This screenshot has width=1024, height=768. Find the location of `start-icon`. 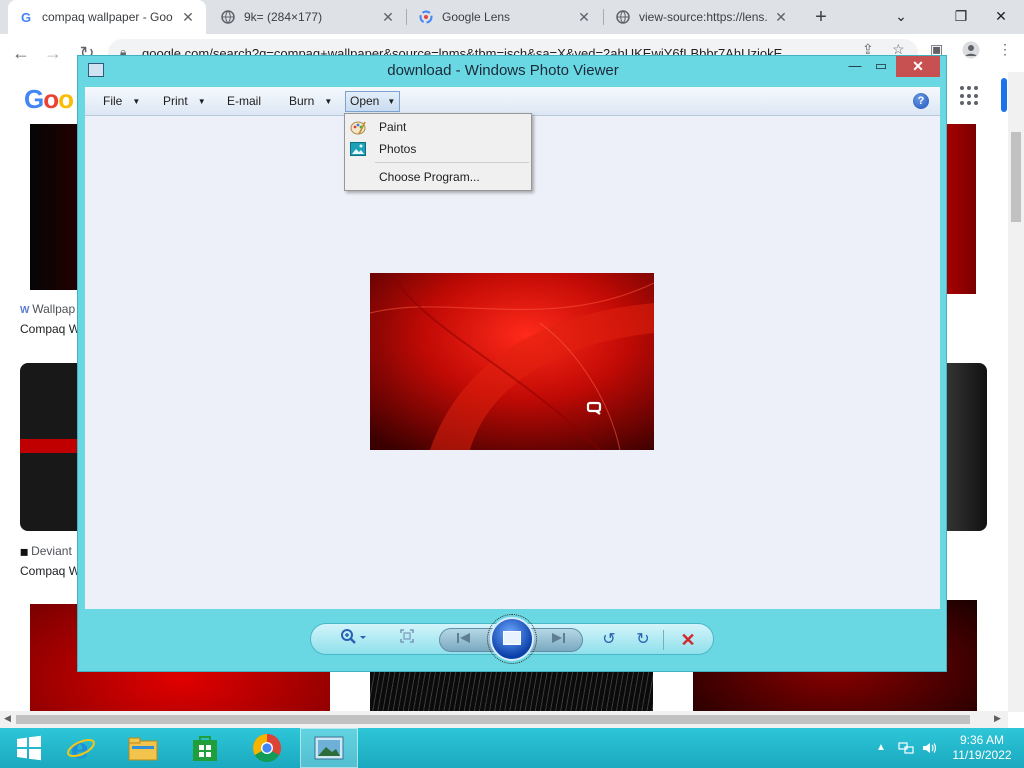

start-icon is located at coordinates (29, 748).